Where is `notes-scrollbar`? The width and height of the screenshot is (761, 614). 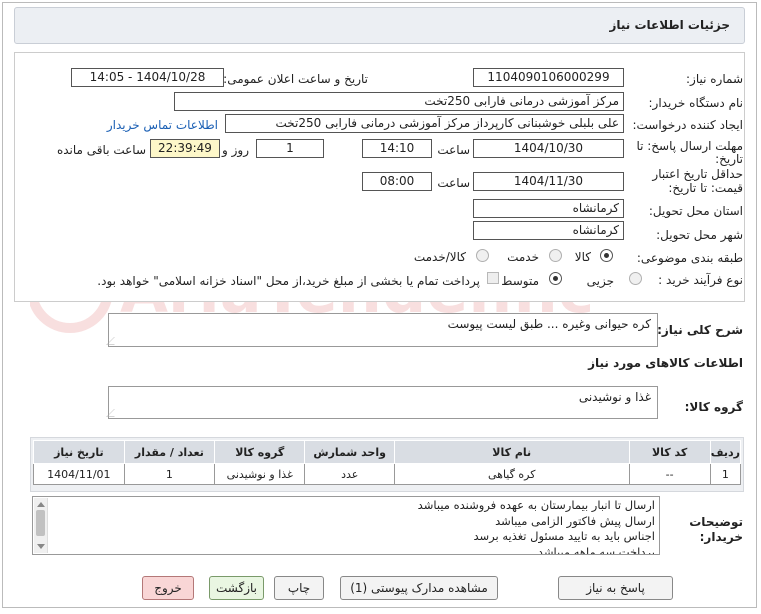
notes-scrollbar is located at coordinates (41, 525).